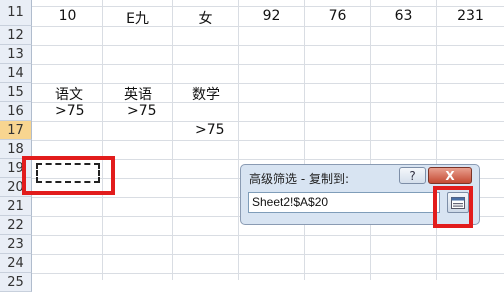  Describe the element at coordinates (138, 94) in the screenshot. I see `criteria-header-english: 英语` at that location.